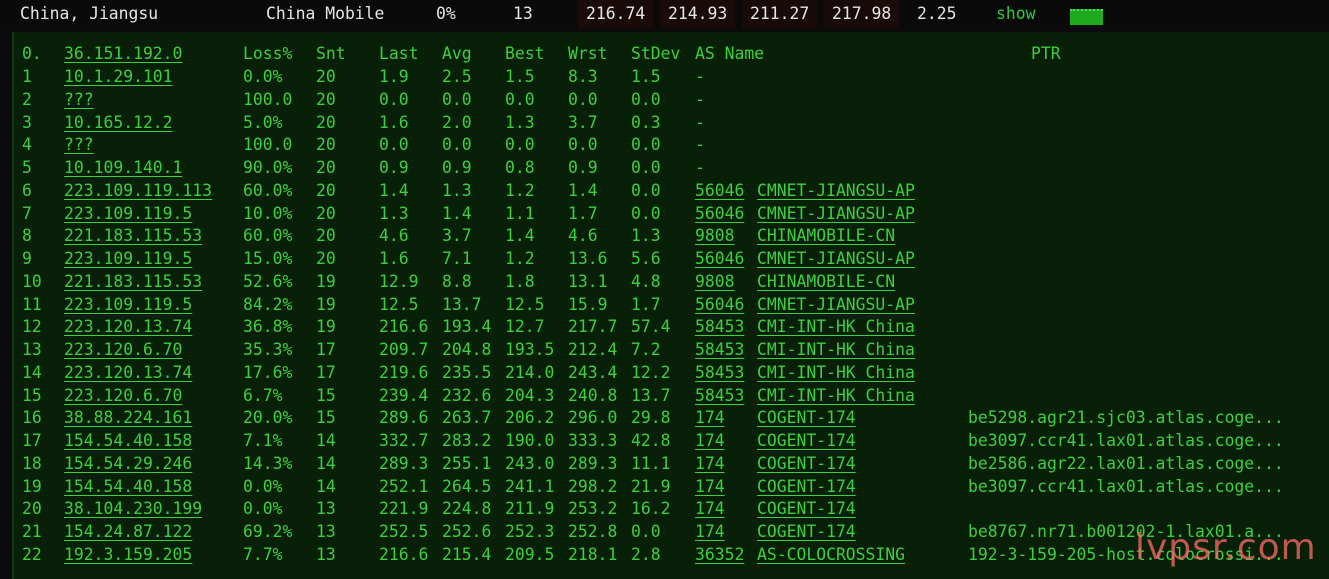 Image resolution: width=1329 pixels, height=579 pixels. I want to click on cell-host: 223.109.119.113, so click(138, 190).